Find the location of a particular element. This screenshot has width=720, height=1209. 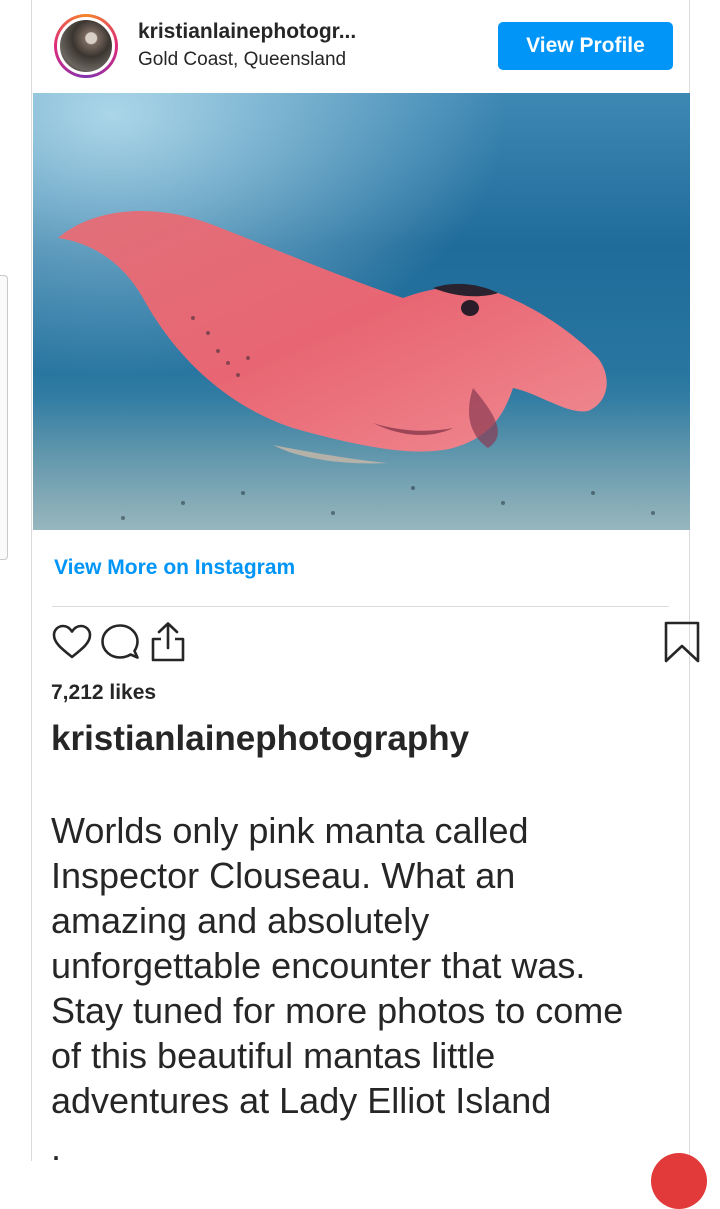

caption-line: of this beautiful mantas little is located at coordinates (273, 1055).